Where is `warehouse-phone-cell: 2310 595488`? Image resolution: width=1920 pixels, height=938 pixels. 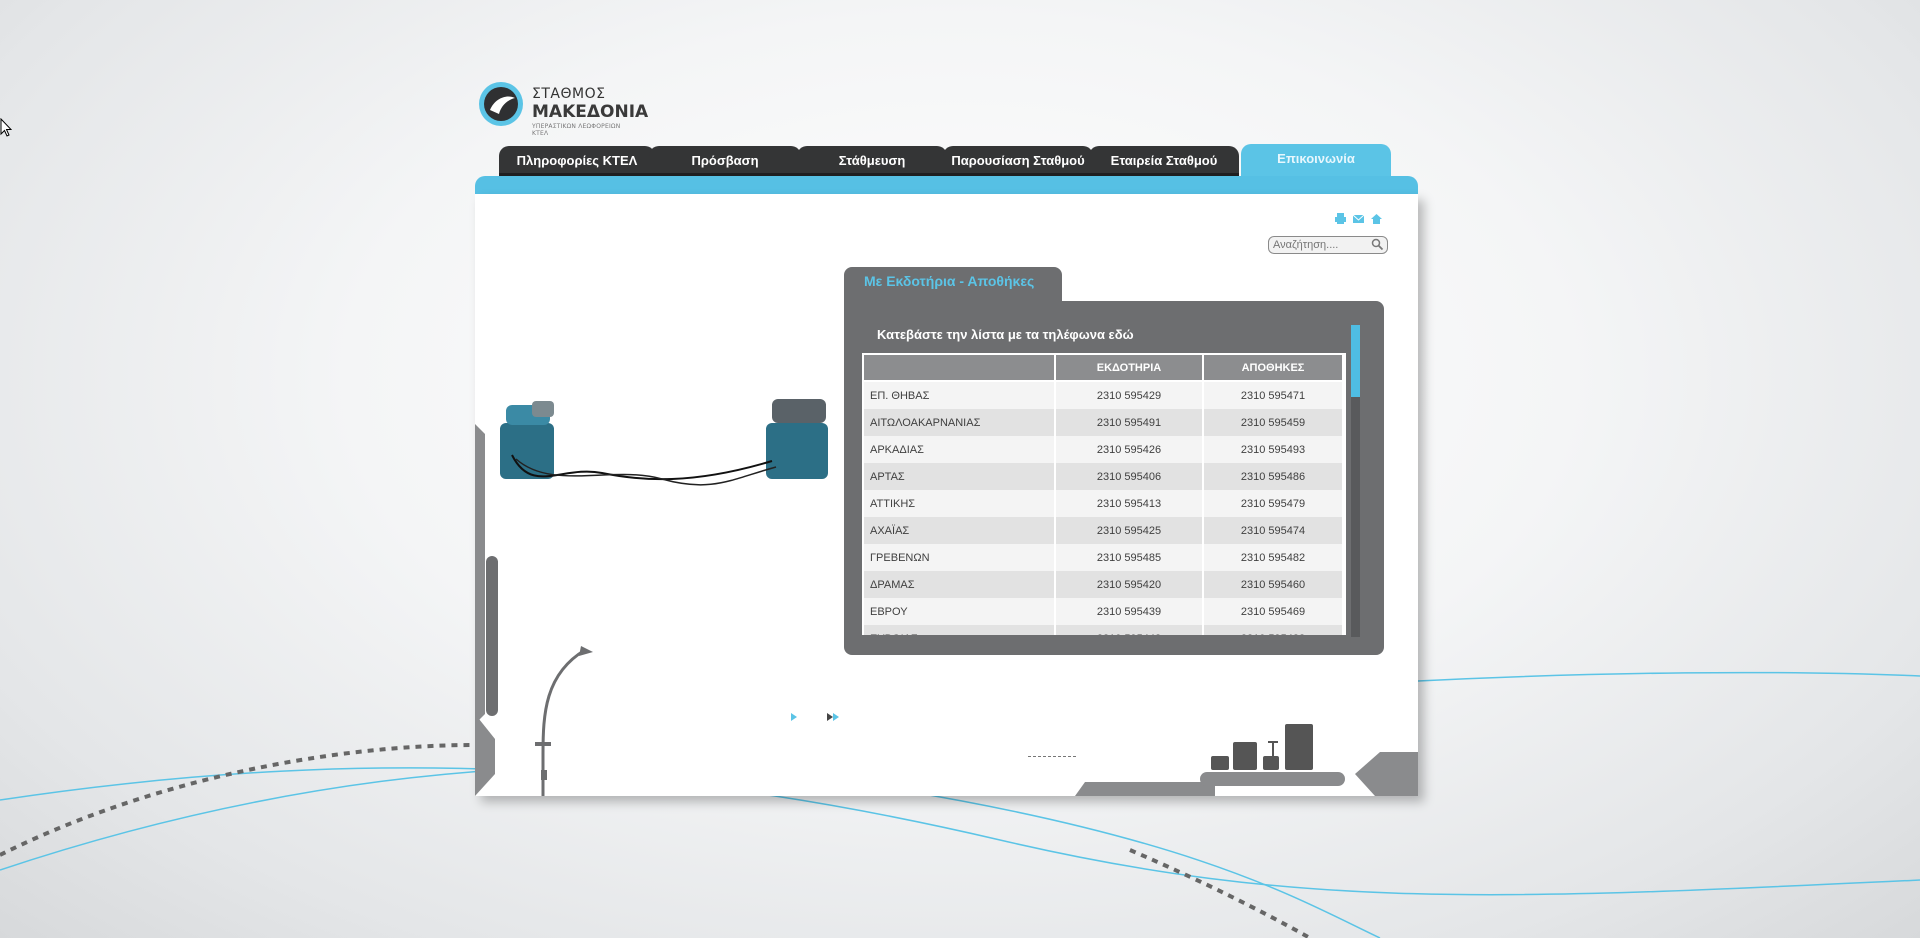 warehouse-phone-cell: 2310 595488 is located at coordinates (1273, 630).